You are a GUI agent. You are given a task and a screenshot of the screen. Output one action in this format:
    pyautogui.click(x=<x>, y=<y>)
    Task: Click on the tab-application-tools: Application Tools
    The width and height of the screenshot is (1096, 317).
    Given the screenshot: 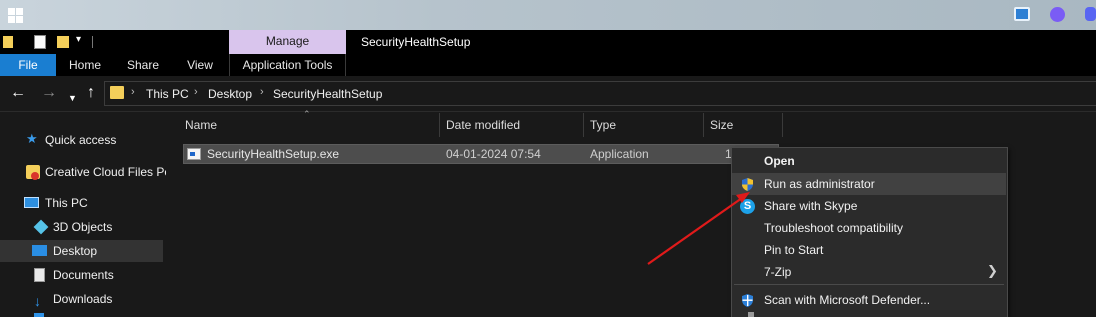 What is the action you would take?
    pyautogui.click(x=287, y=65)
    